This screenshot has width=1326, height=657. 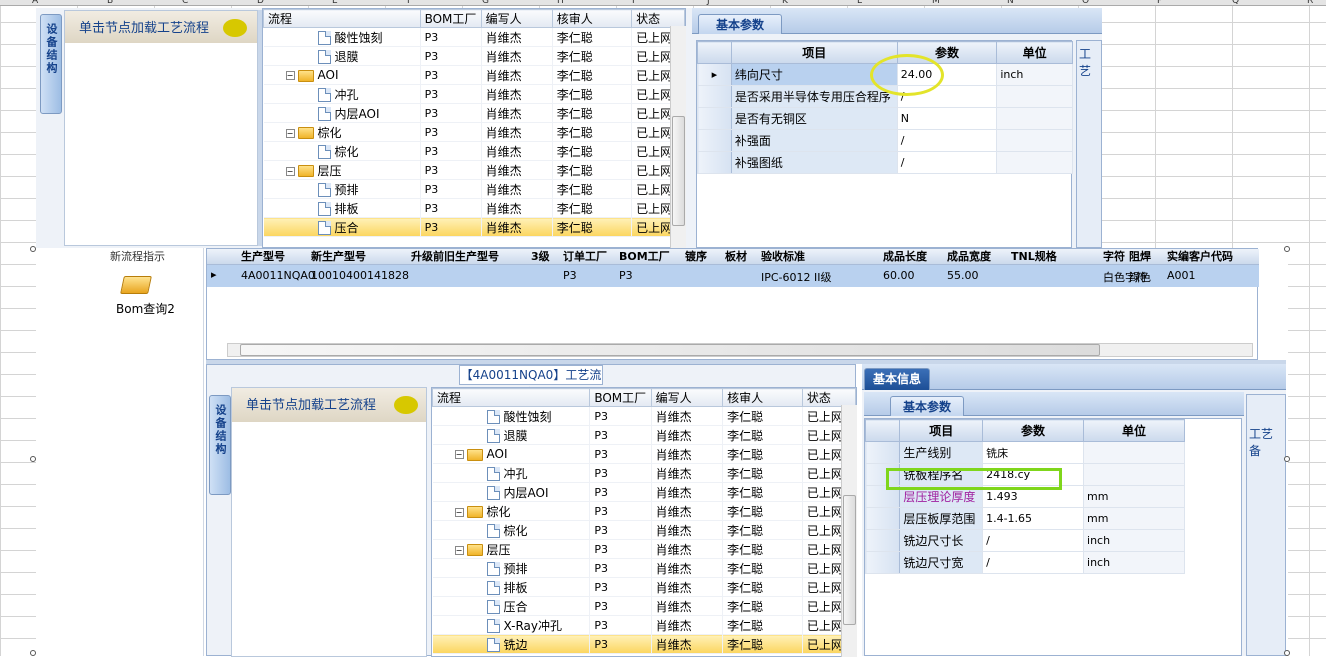 What do you see at coordinates (137, 256) in the screenshot?
I see `new-flow-label: 新流程指示` at bounding box center [137, 256].